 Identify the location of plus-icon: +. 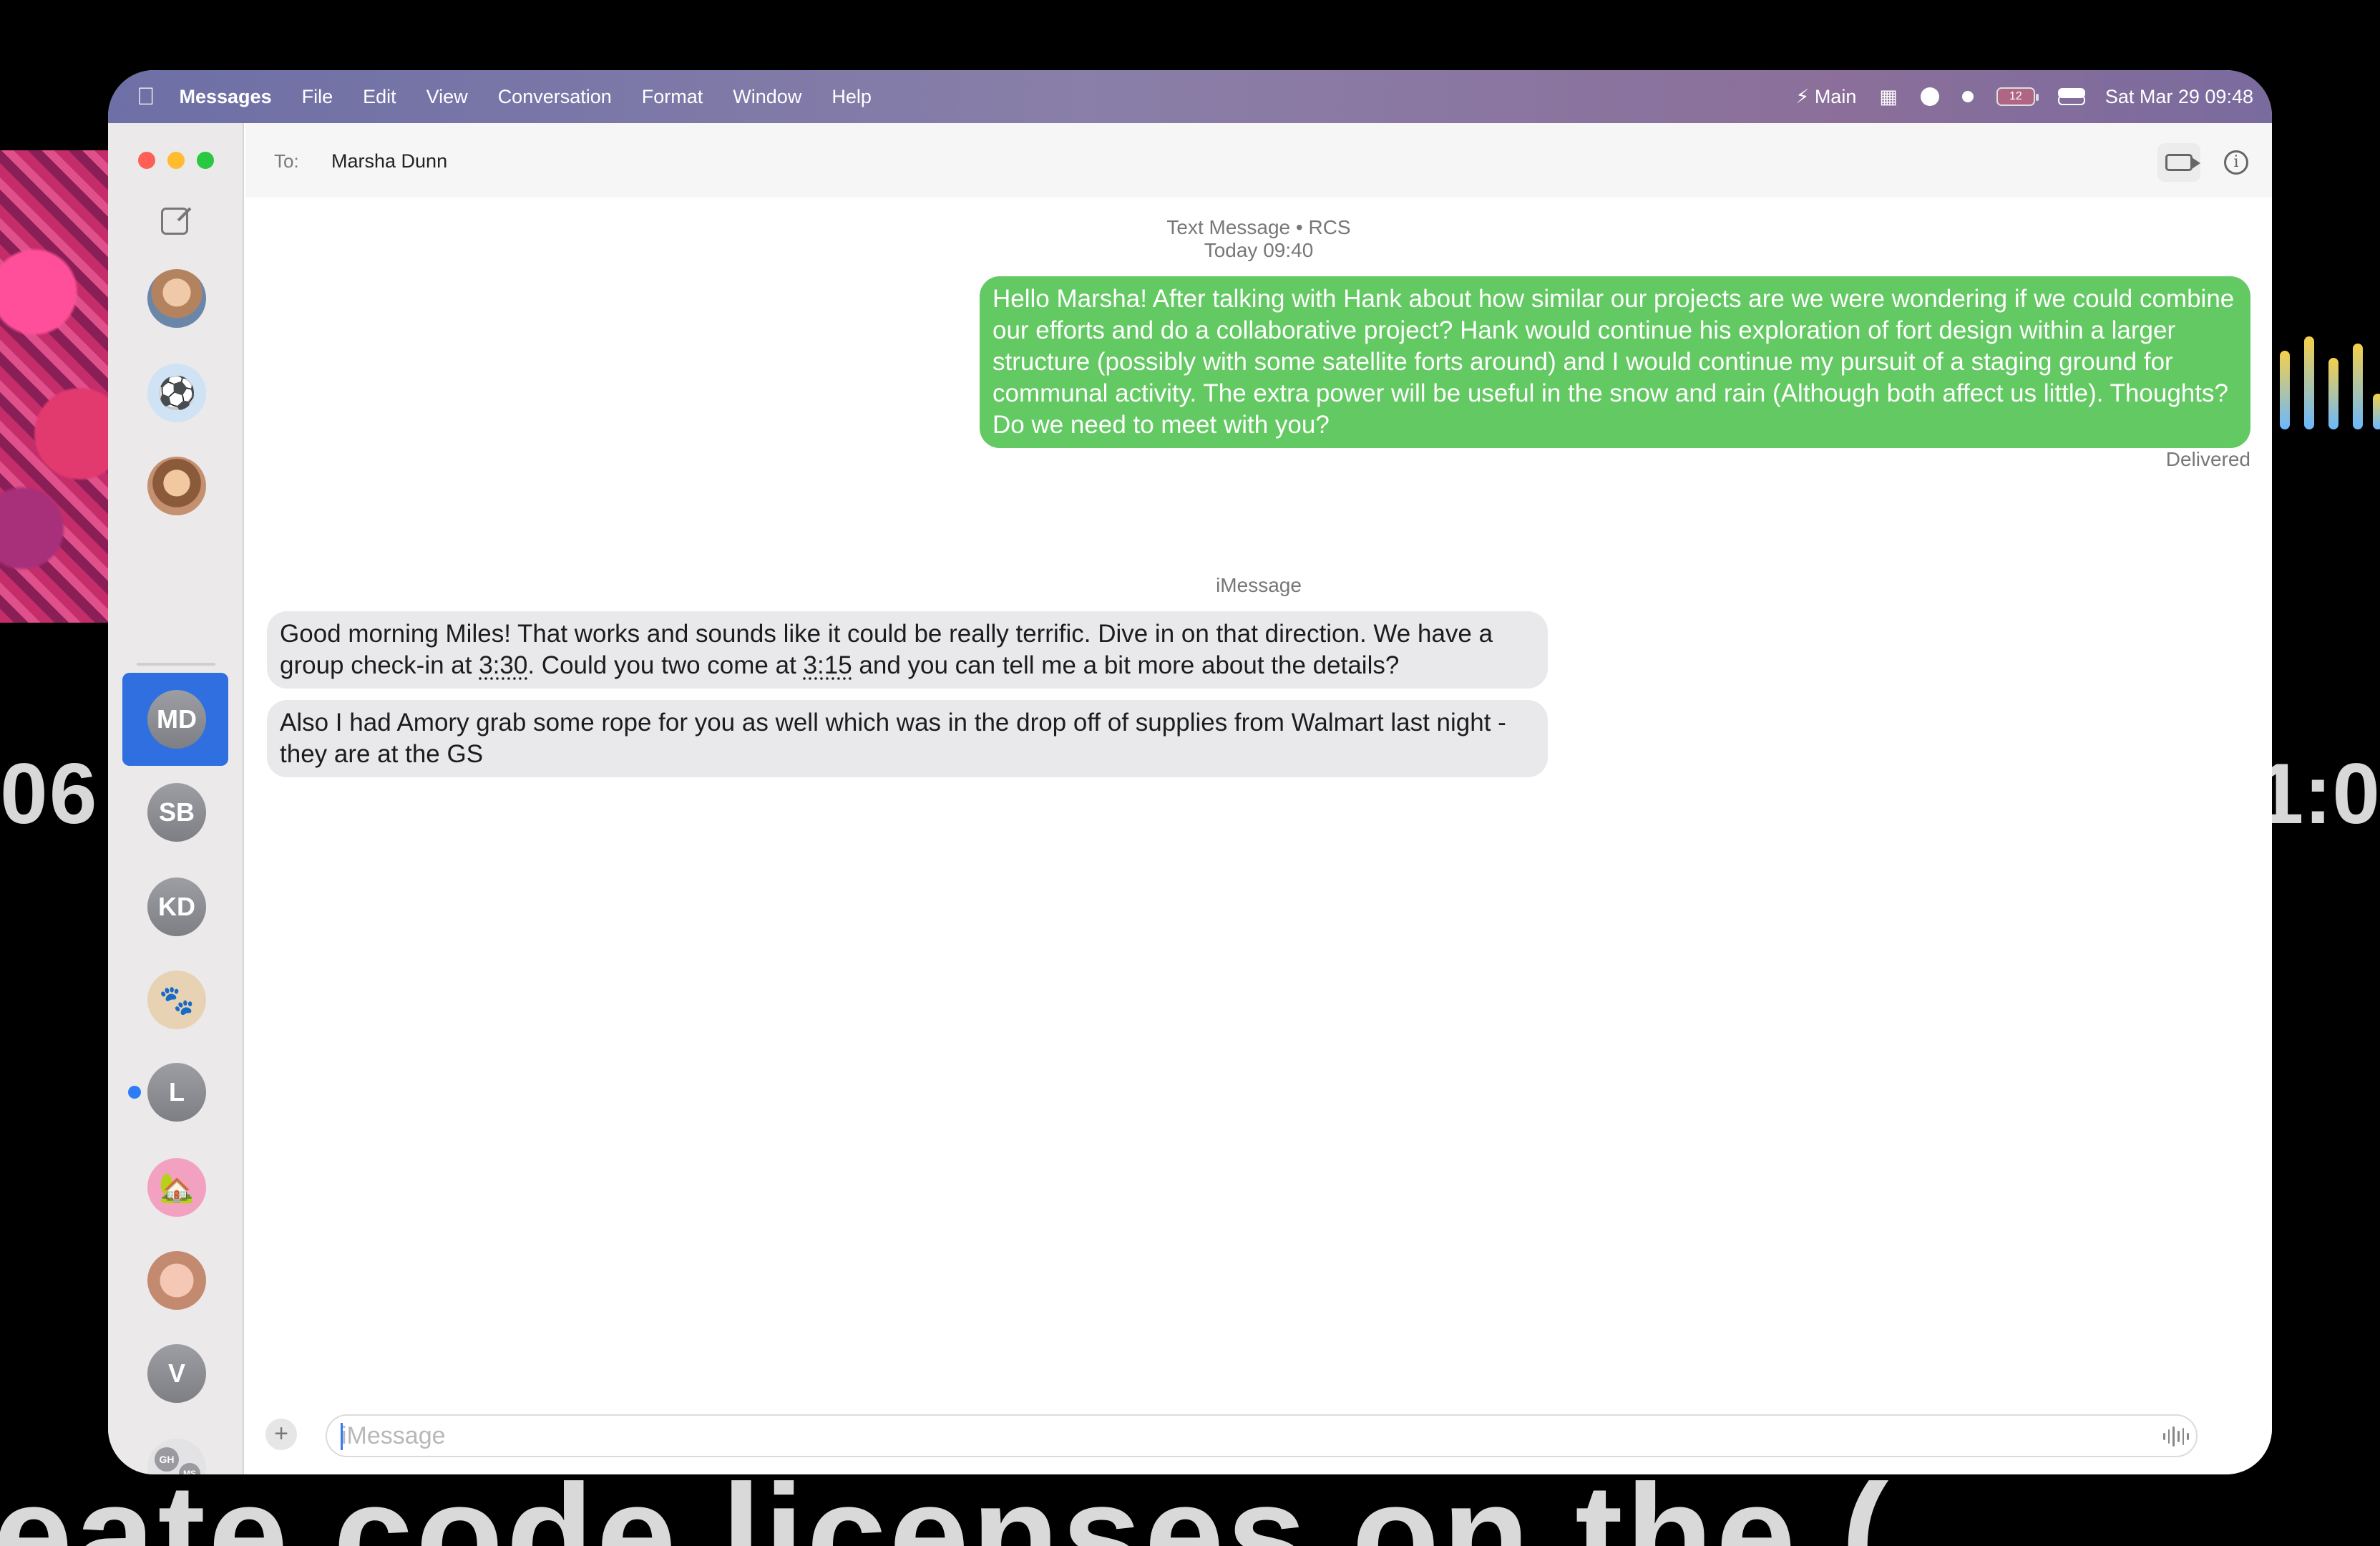
(281, 1433).